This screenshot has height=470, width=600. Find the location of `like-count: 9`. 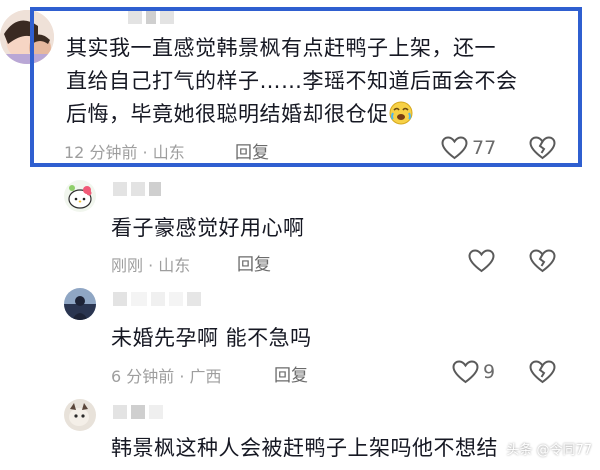

like-count: 9 is located at coordinates (489, 372).